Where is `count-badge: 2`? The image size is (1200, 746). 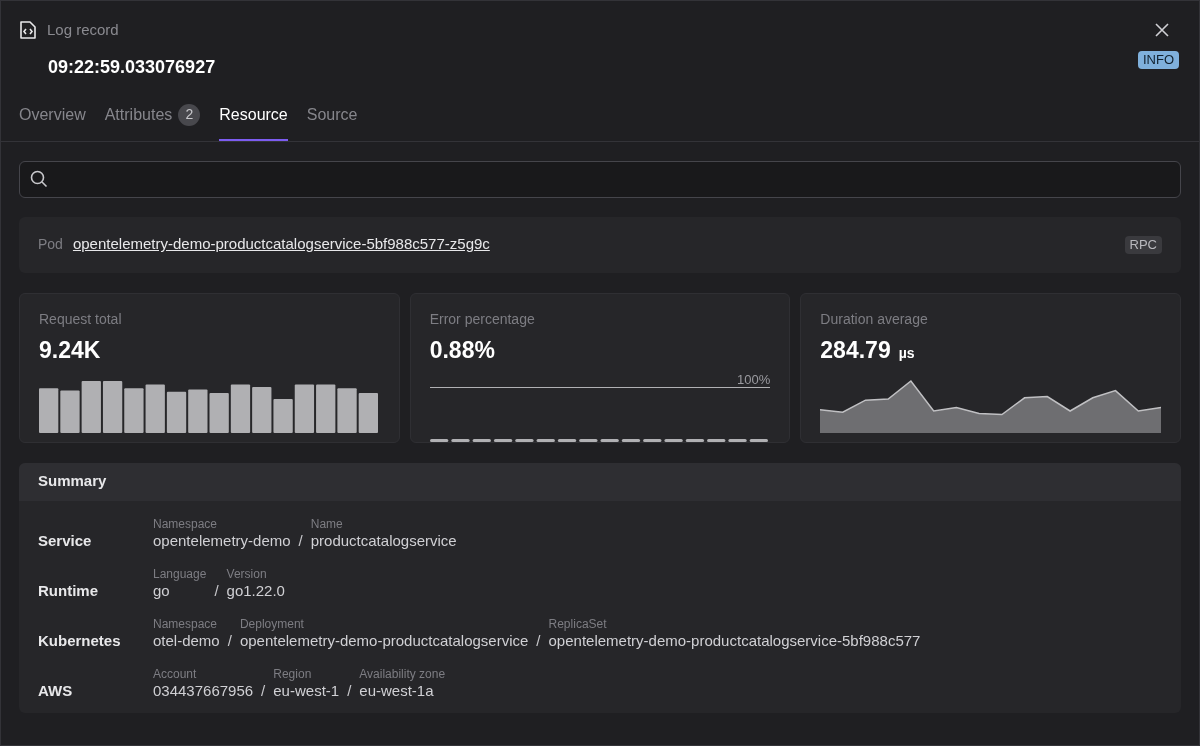
count-badge: 2 is located at coordinates (189, 114).